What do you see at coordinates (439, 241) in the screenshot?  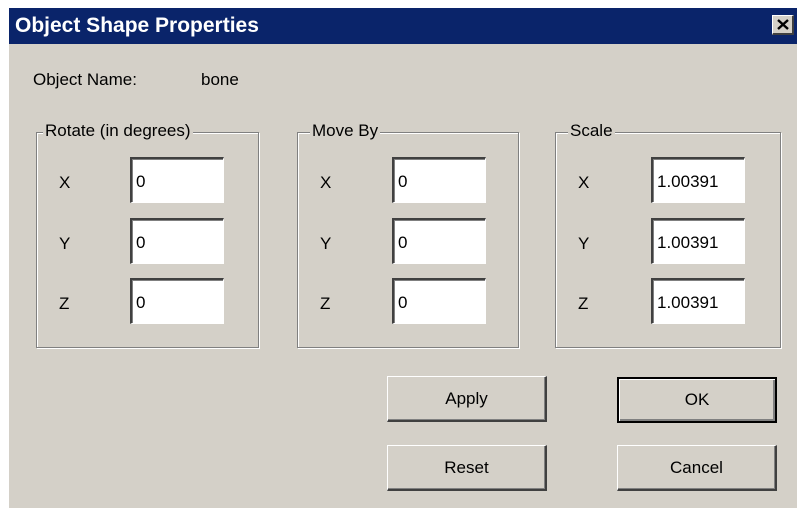 I see `move-y-input` at bounding box center [439, 241].